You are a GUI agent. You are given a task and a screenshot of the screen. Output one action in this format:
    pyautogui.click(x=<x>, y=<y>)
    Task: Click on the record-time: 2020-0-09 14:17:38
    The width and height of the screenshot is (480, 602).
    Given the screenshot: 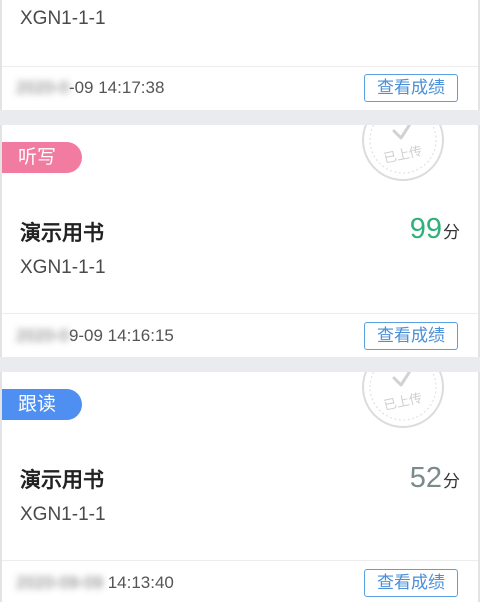 What is the action you would take?
    pyautogui.click(x=90, y=88)
    